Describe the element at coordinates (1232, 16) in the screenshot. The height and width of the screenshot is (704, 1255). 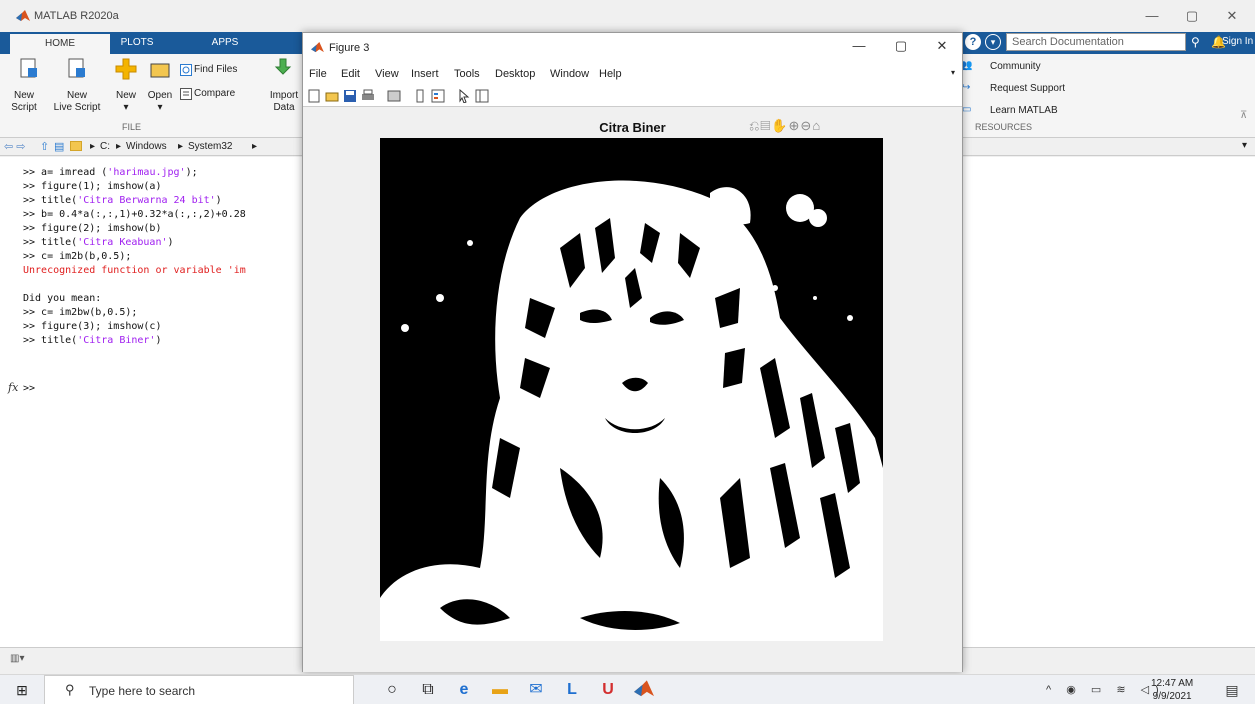
I see `close-button: ✕` at that location.